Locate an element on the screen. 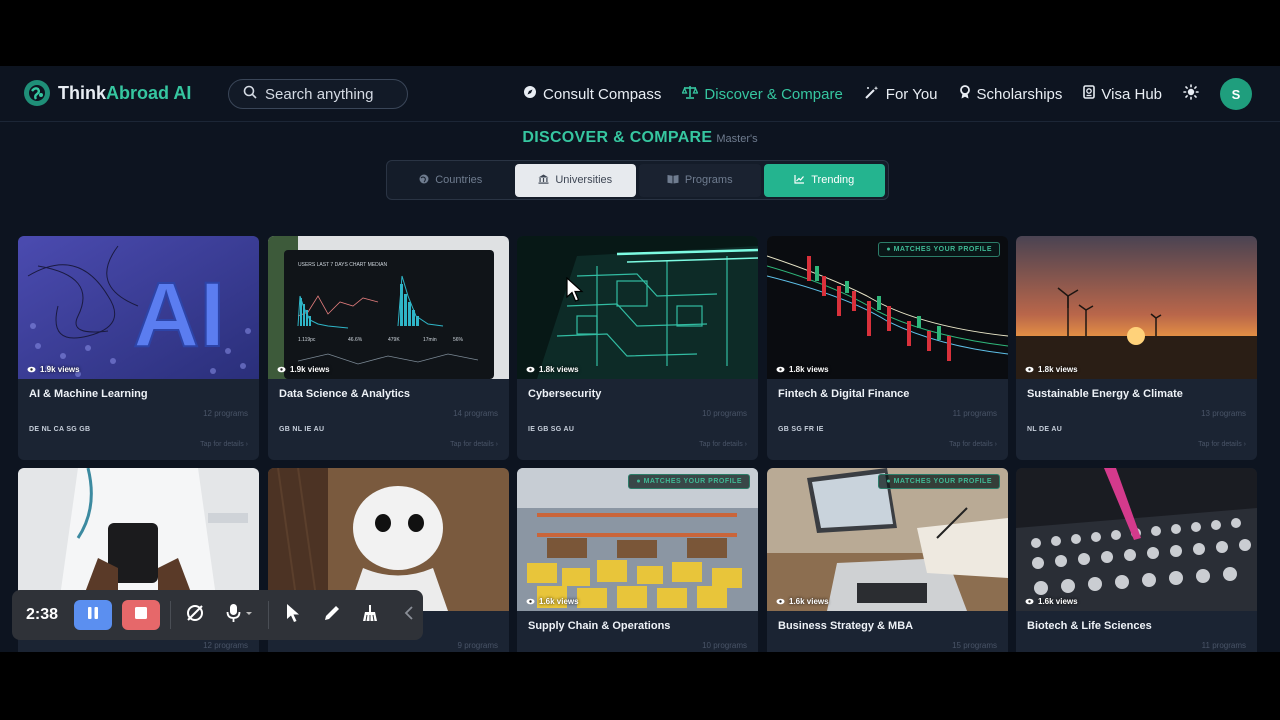 This screenshot has height=720, width=1280. country-codes: GB NL IE AU is located at coordinates (302, 429).